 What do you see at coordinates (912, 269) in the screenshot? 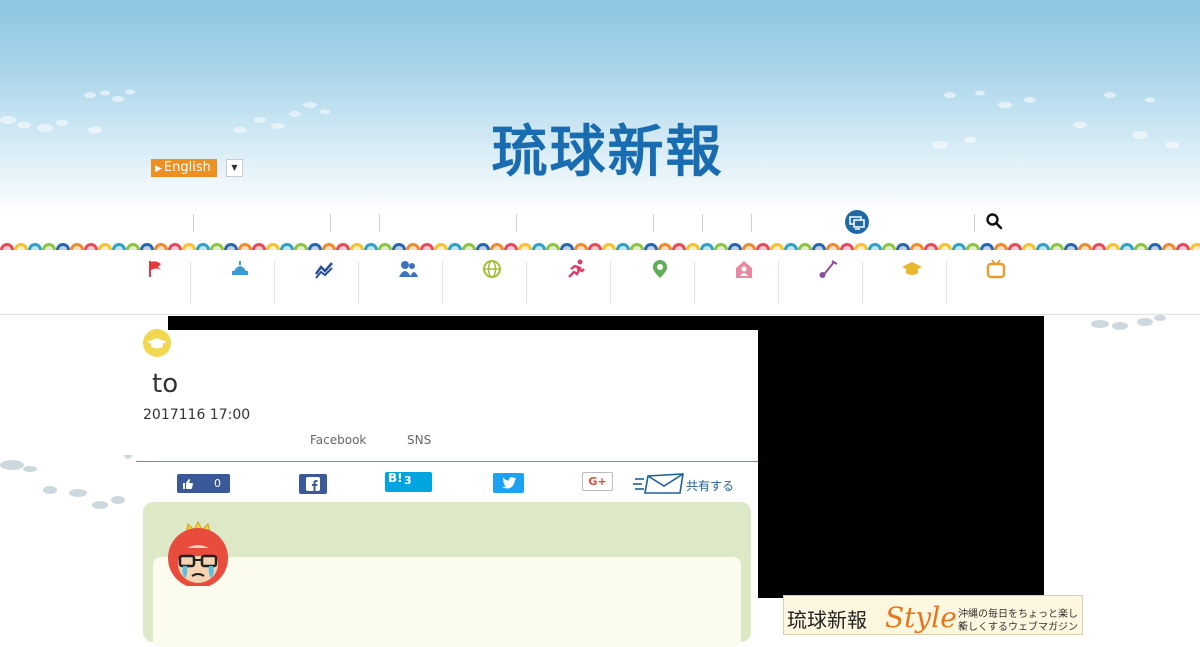
I see `education-cap-icon` at bounding box center [912, 269].